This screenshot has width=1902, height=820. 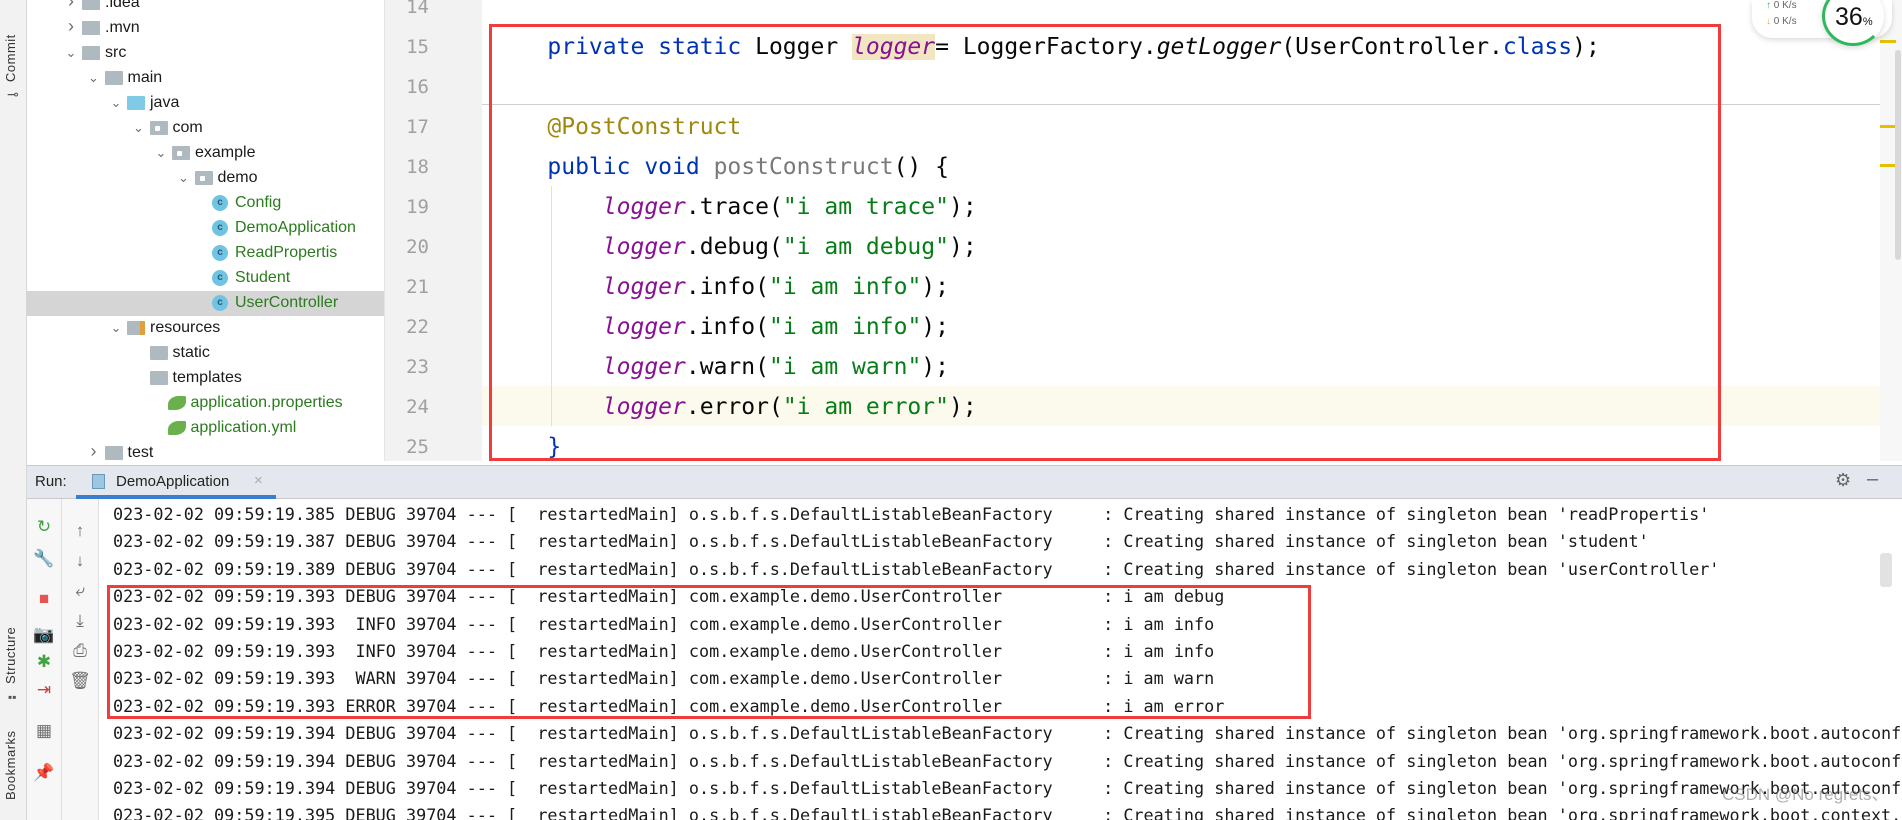 What do you see at coordinates (136, 103) in the screenshot?
I see `source-folder-icon` at bounding box center [136, 103].